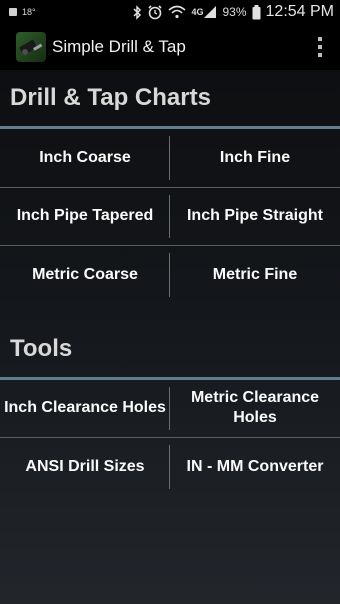 The width and height of the screenshot is (340, 604). I want to click on status-right: 4G 93% 12:54 PM, so click(233, 12).